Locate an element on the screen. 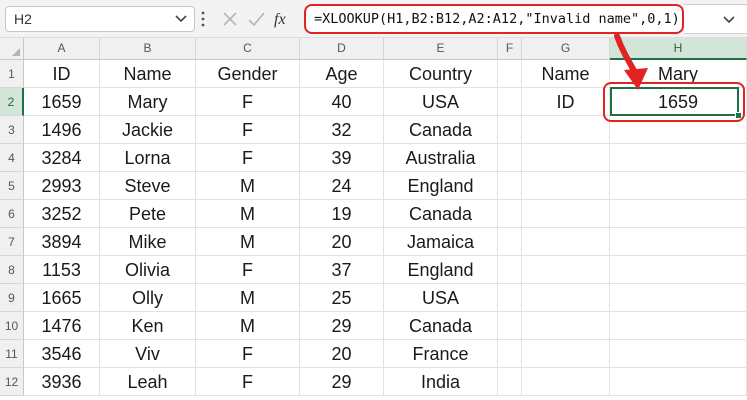  cell-b7: Mike is located at coordinates (148, 242).